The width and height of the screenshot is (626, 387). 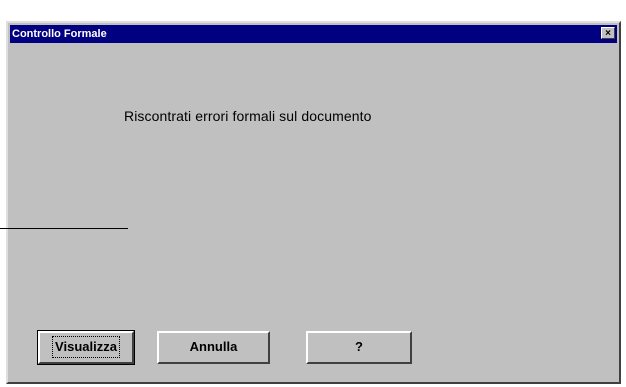 I want to click on help-button: ?, so click(x=359, y=347).